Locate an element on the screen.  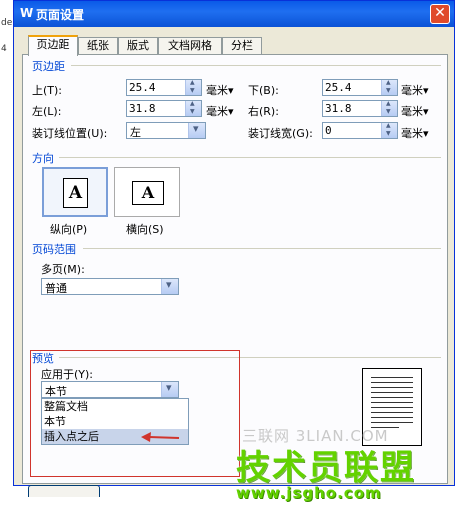
right-margin-value is located at coordinates (353, 108).